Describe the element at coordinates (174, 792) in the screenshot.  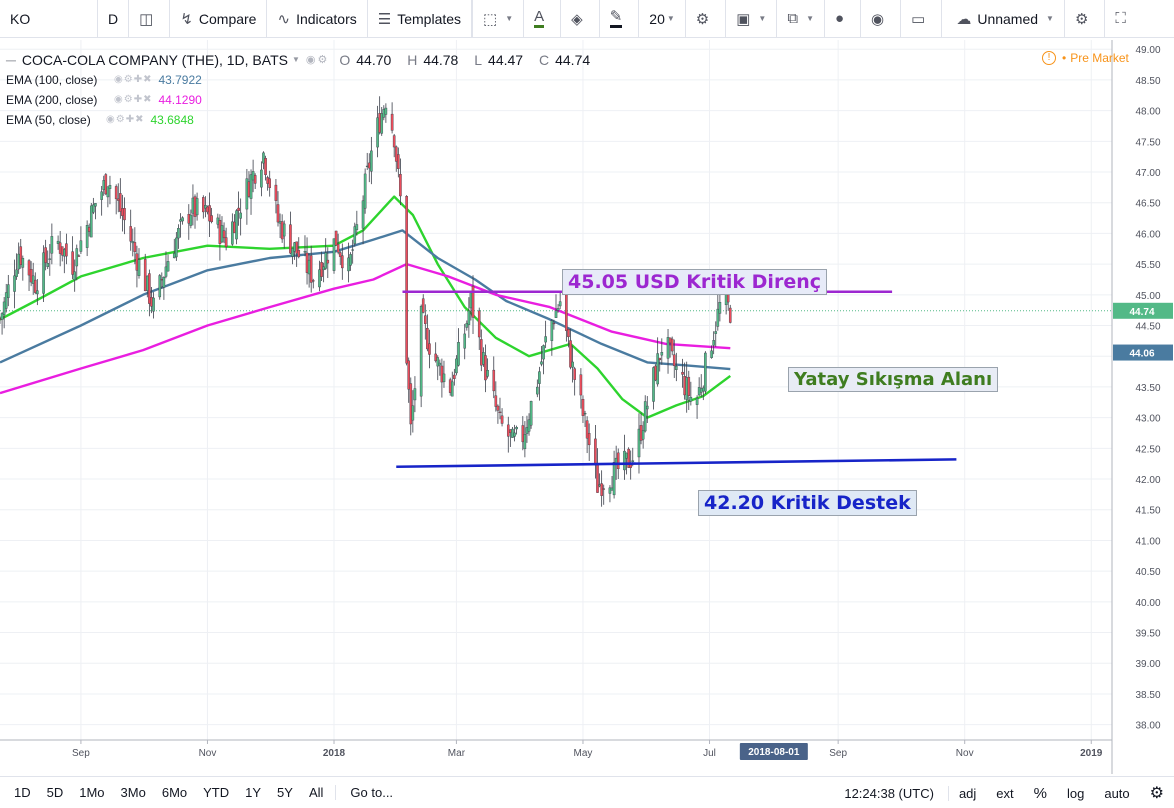
I see `range-6mo: 6Mo` at that location.